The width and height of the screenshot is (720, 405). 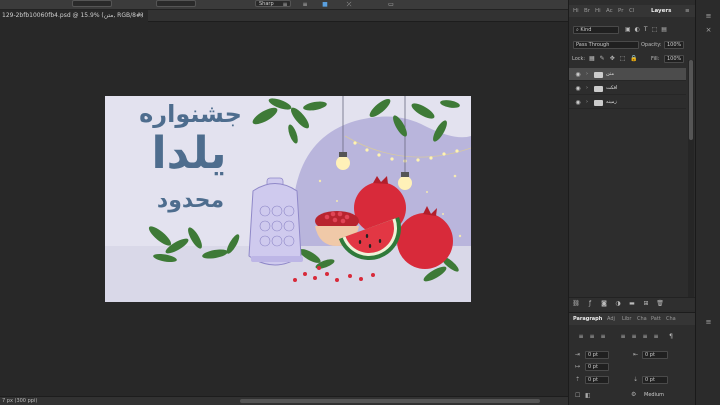 What do you see at coordinates (656, 319) in the screenshot?
I see `tab-patterns: Patt` at bounding box center [656, 319].